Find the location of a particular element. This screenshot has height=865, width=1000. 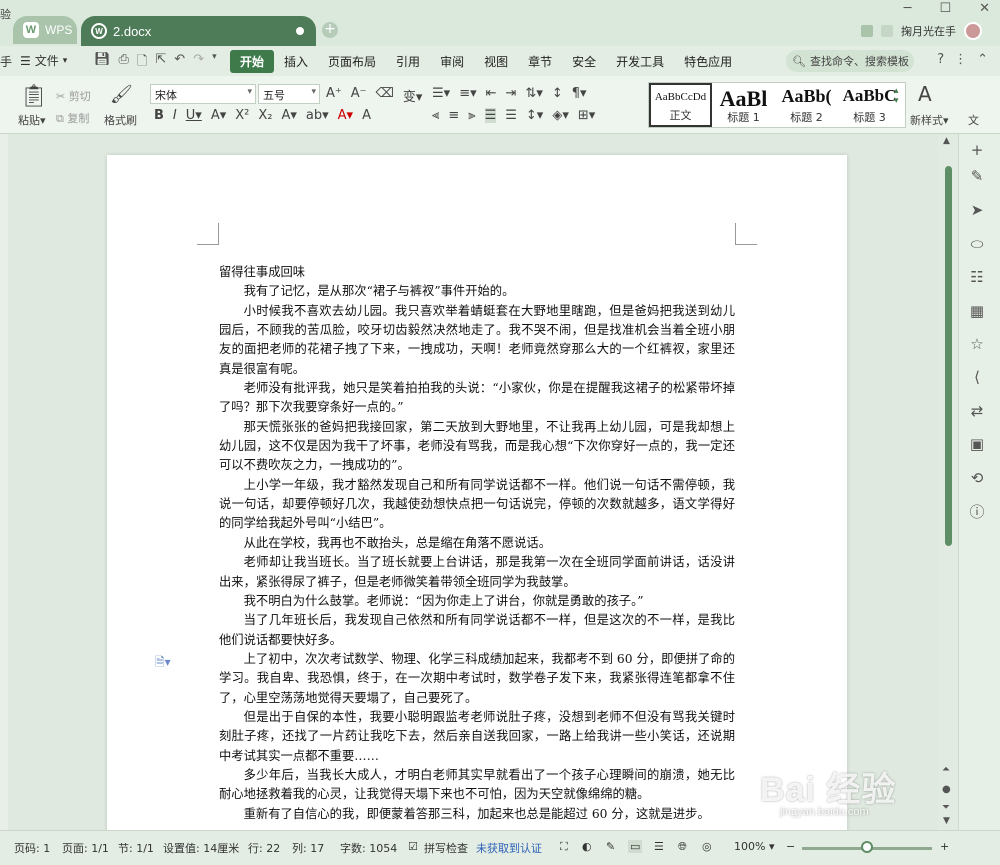

collapse-ribbon-icon: ⌃ is located at coordinates (982, 59).